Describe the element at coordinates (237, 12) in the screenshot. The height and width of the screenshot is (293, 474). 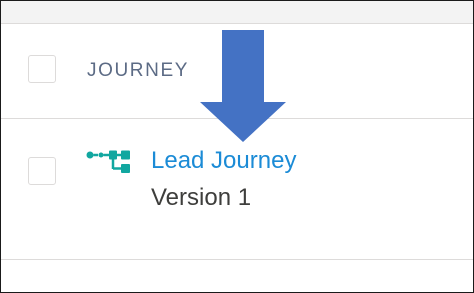
I see `table-toolbar-strip` at that location.